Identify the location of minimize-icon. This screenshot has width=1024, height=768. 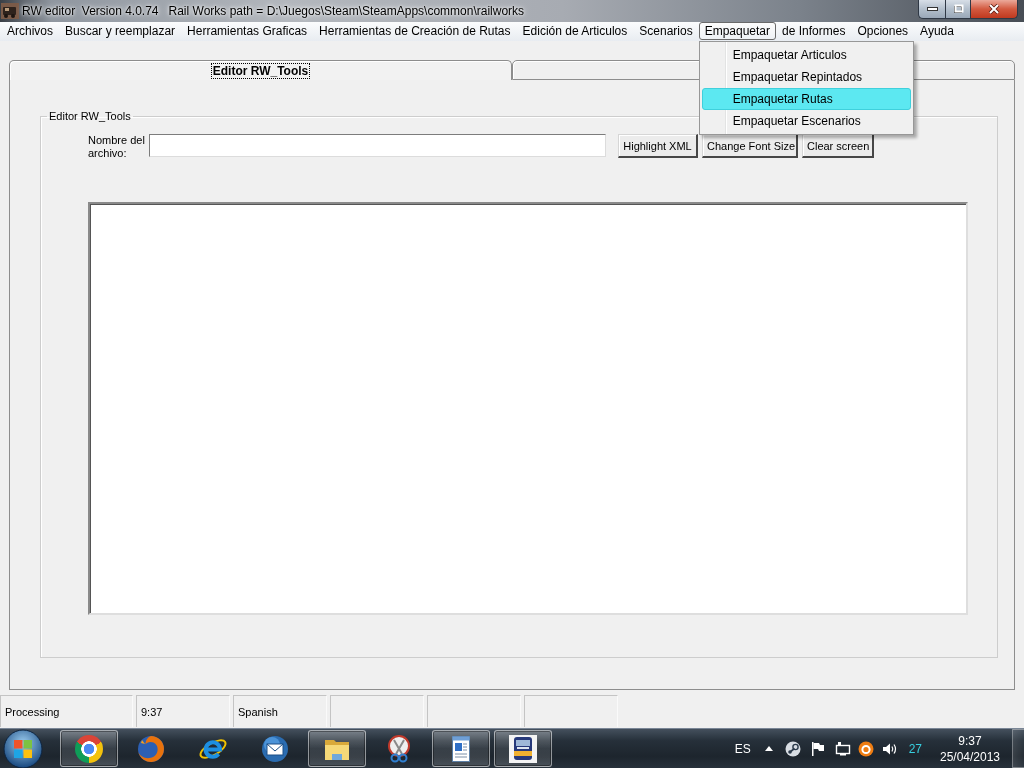
(932, 9).